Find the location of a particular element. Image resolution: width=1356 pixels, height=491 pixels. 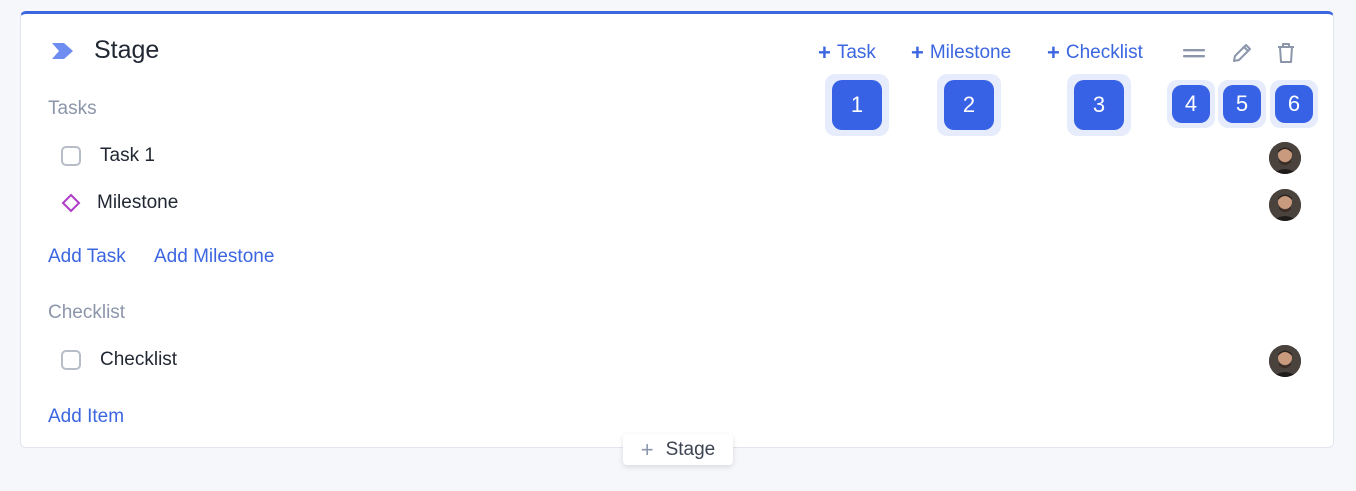

badge-5: 5 is located at coordinates (1242, 104).